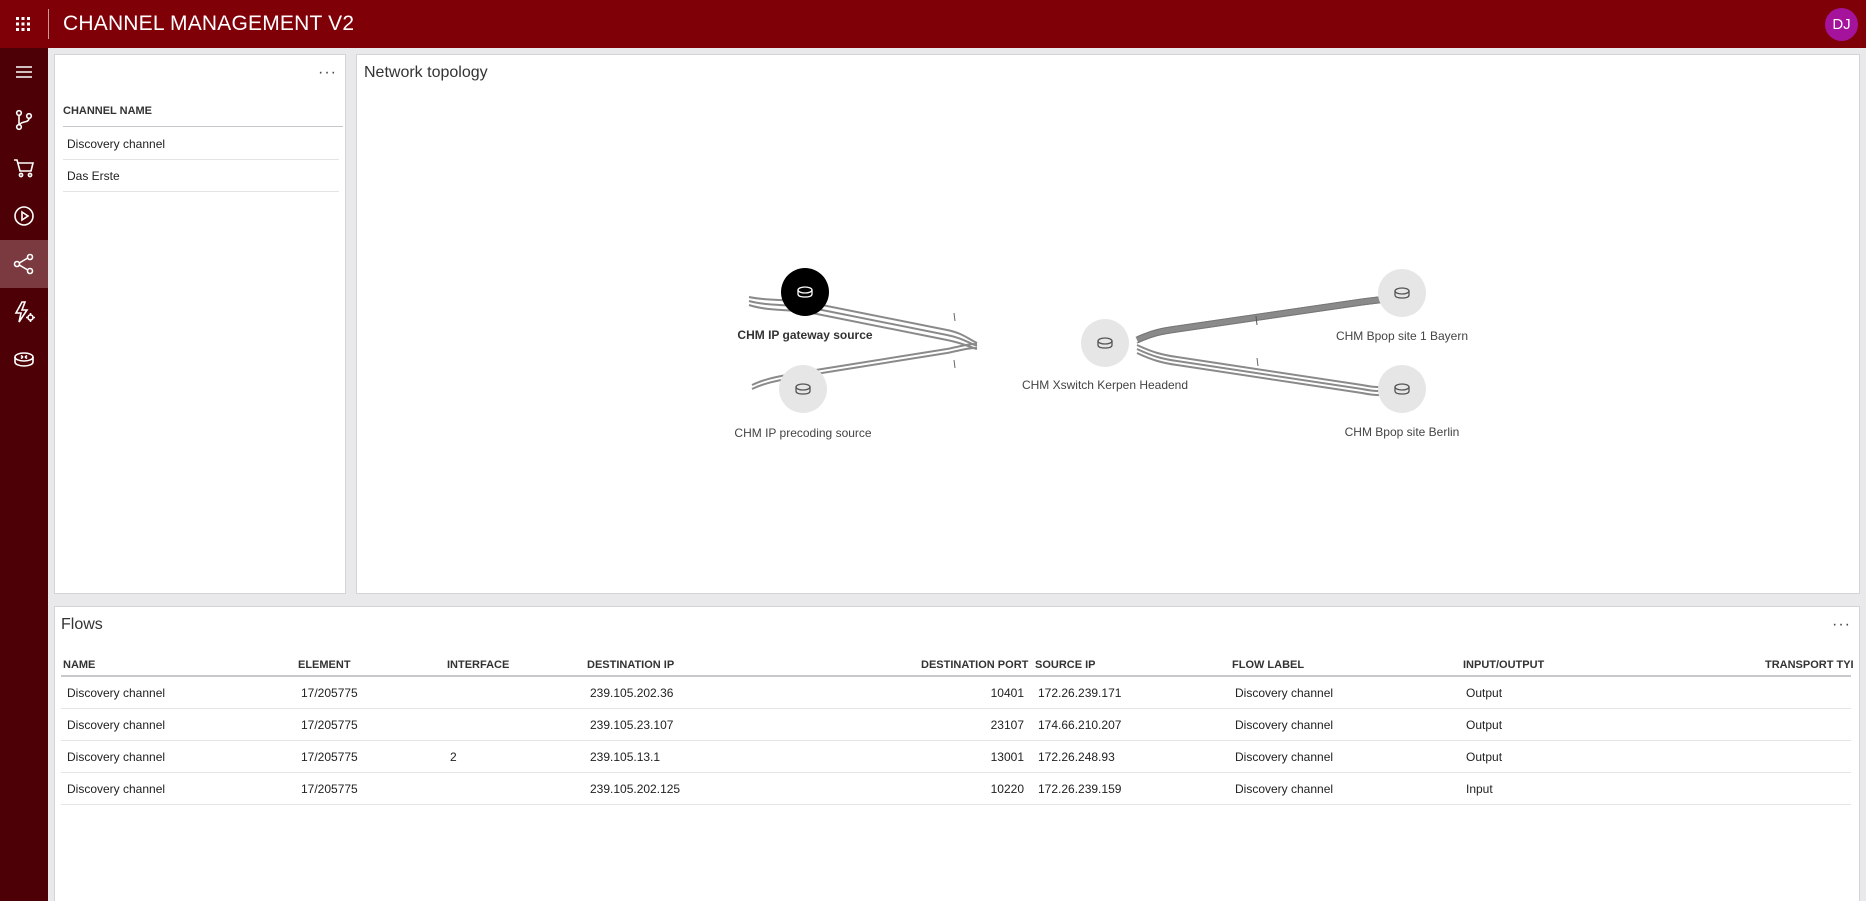  I want to click on column-header-source-ip: SOURCE IP, so click(1065, 665).